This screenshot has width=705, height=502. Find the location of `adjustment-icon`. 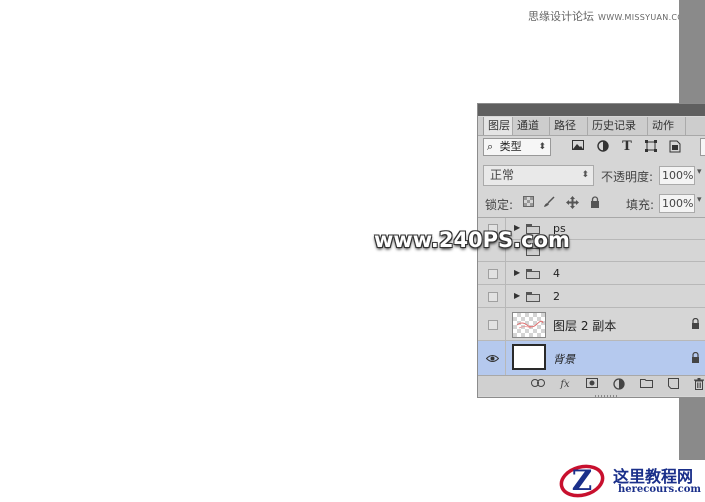

adjustment-icon is located at coordinates (619, 385).